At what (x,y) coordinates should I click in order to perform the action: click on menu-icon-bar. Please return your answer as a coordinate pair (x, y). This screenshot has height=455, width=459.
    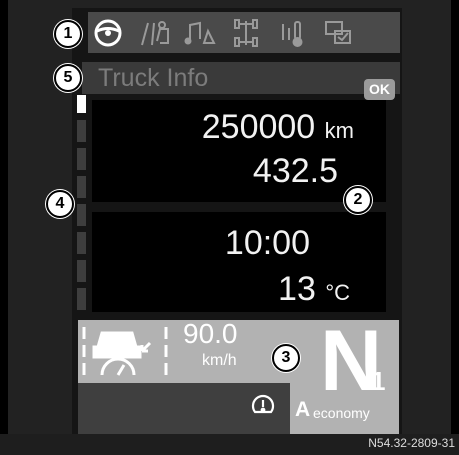
    Looking at the image, I should click on (244, 32).